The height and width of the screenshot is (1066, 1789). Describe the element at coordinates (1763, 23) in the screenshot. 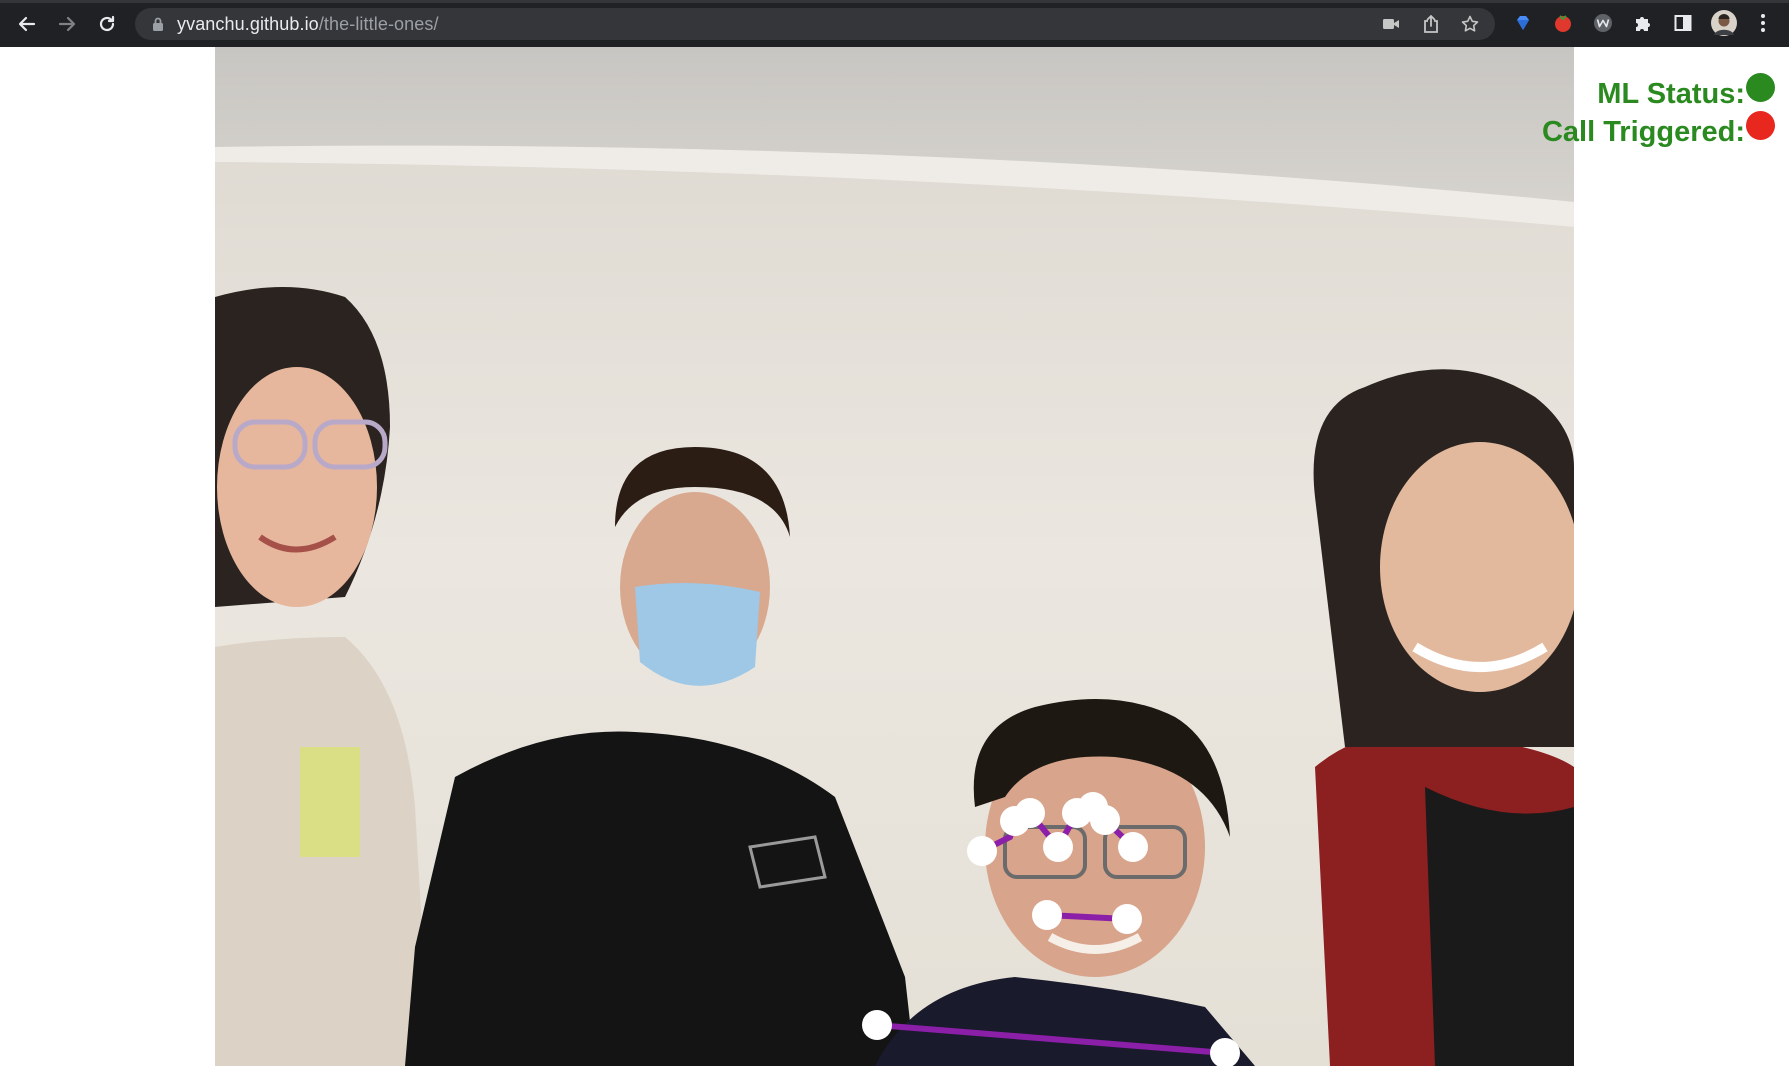

I see `kebab-menu-icon` at that location.